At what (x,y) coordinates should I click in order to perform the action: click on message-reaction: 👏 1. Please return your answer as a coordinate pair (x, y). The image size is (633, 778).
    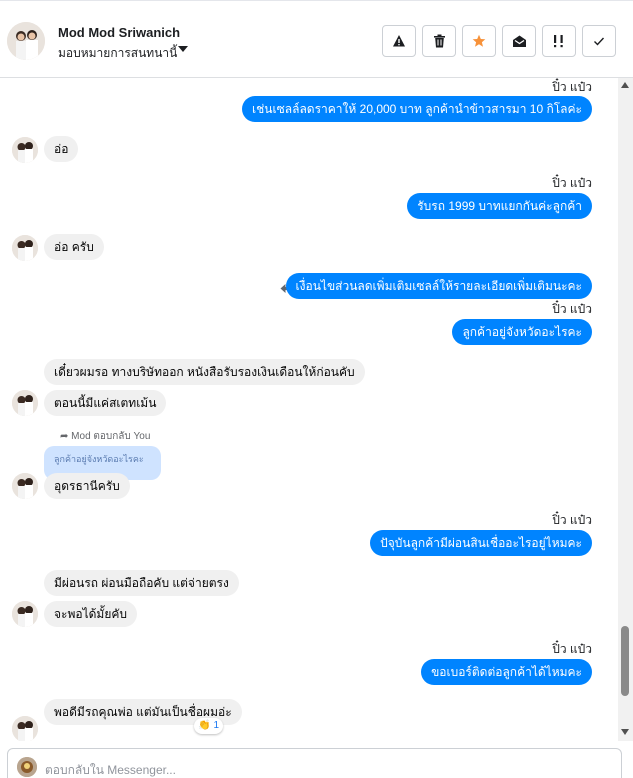
    Looking at the image, I should click on (209, 726).